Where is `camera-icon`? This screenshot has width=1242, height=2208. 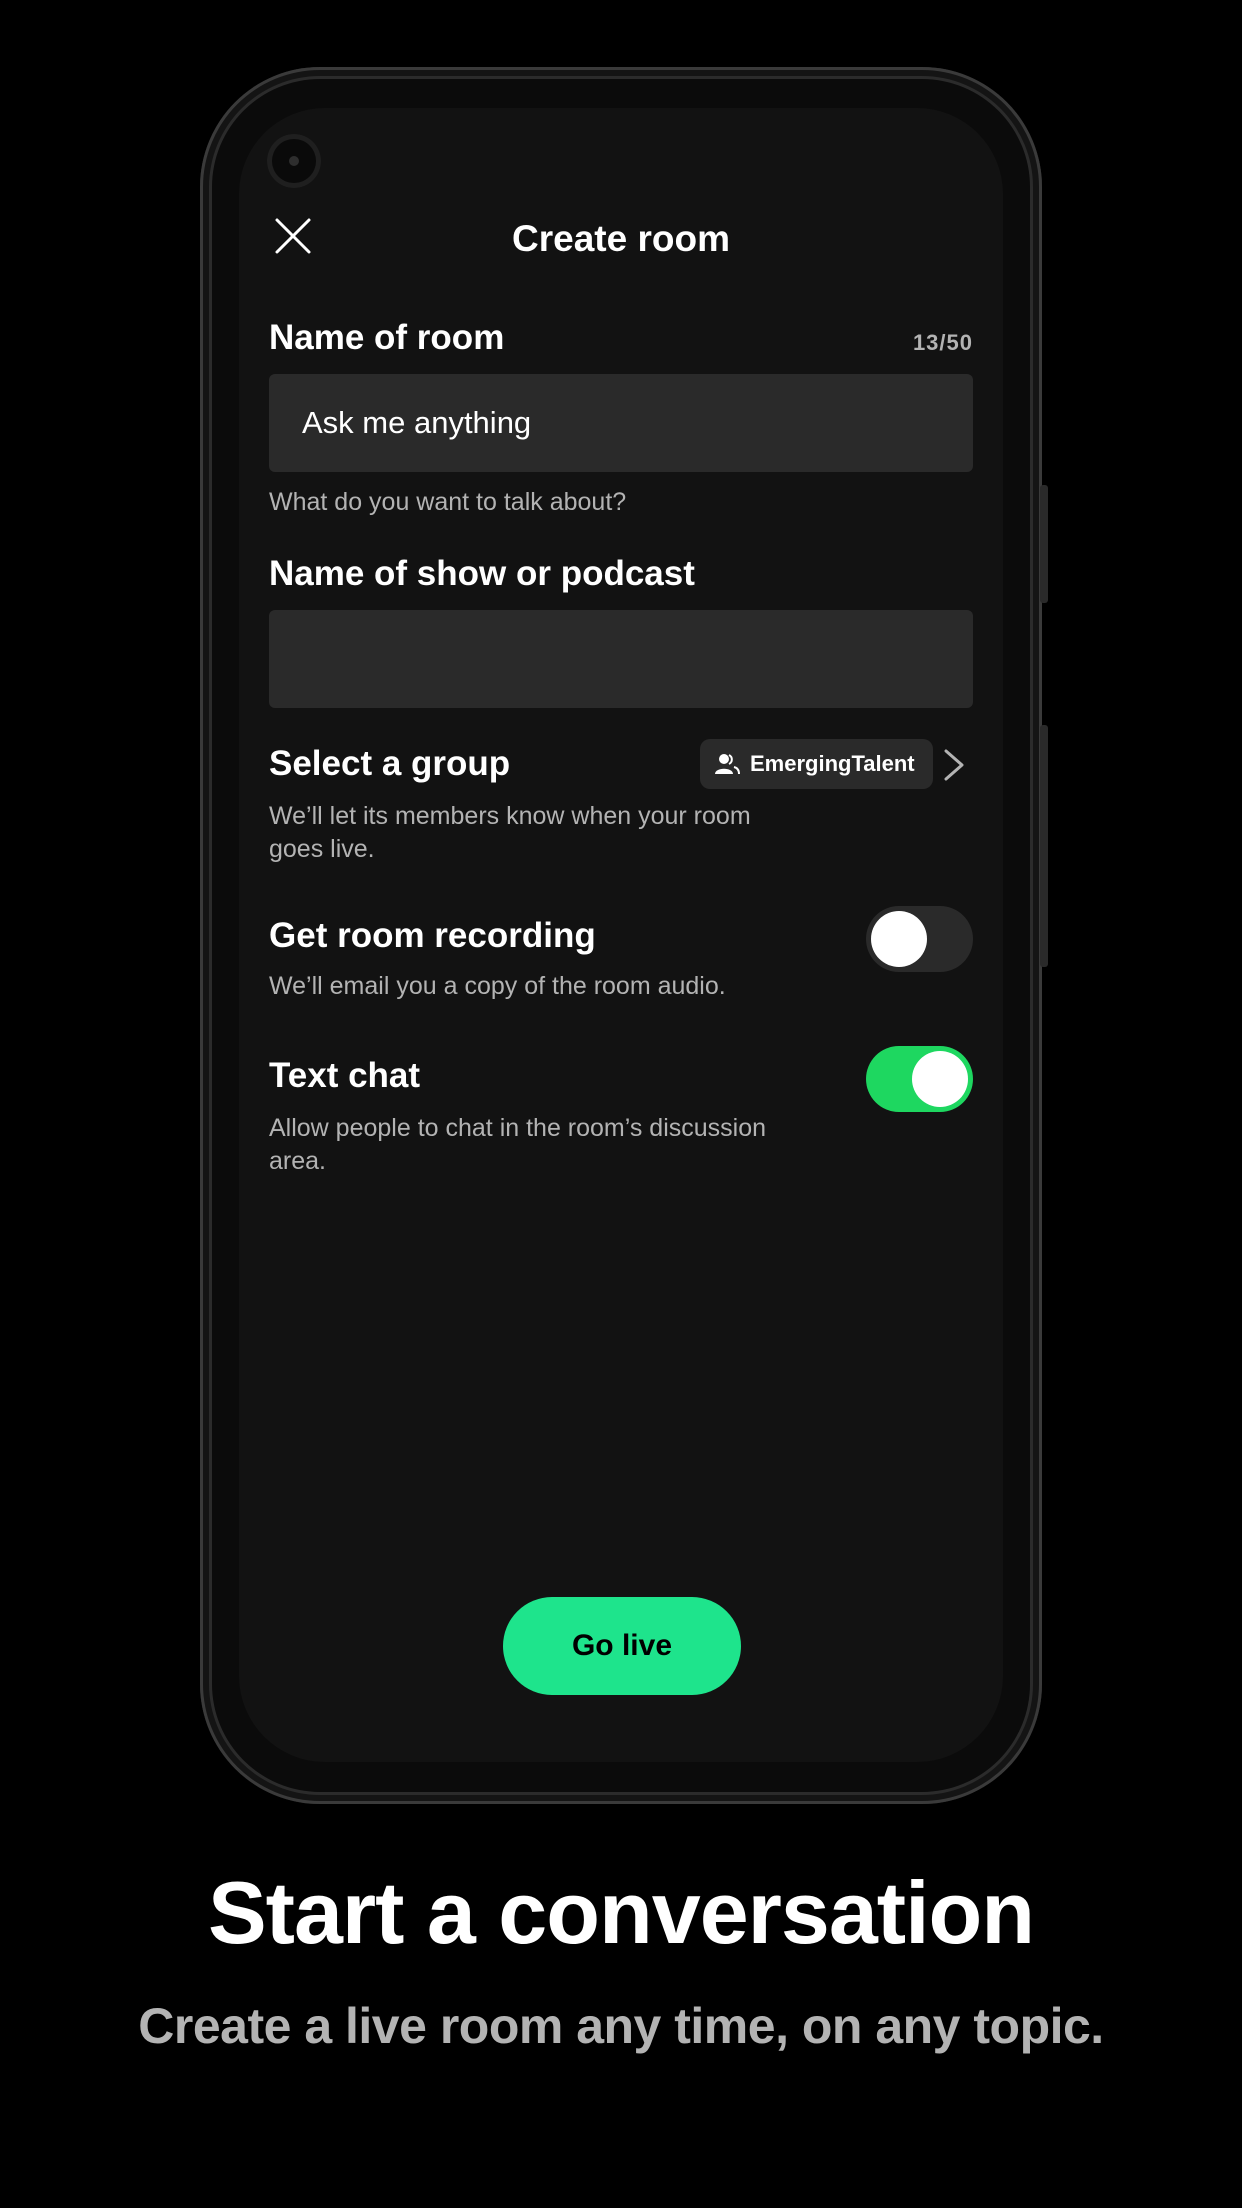
camera-icon is located at coordinates (294, 161).